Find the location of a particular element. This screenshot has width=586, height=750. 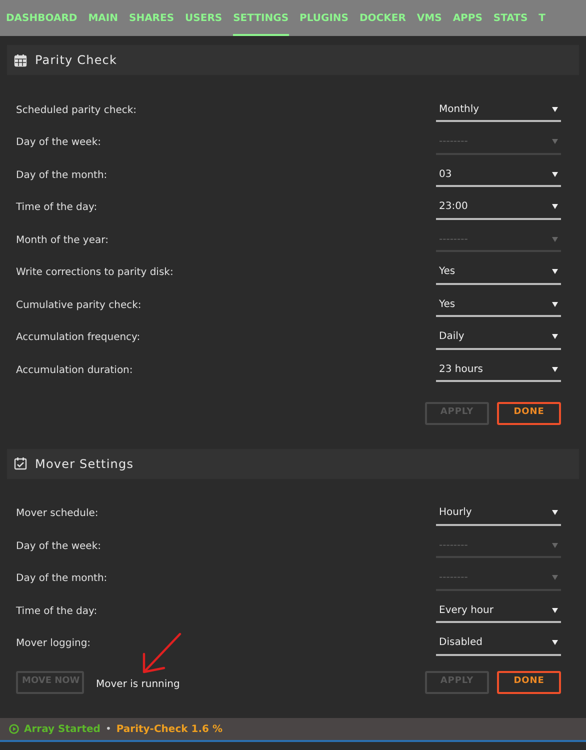

nav-tab: T is located at coordinates (542, 18).